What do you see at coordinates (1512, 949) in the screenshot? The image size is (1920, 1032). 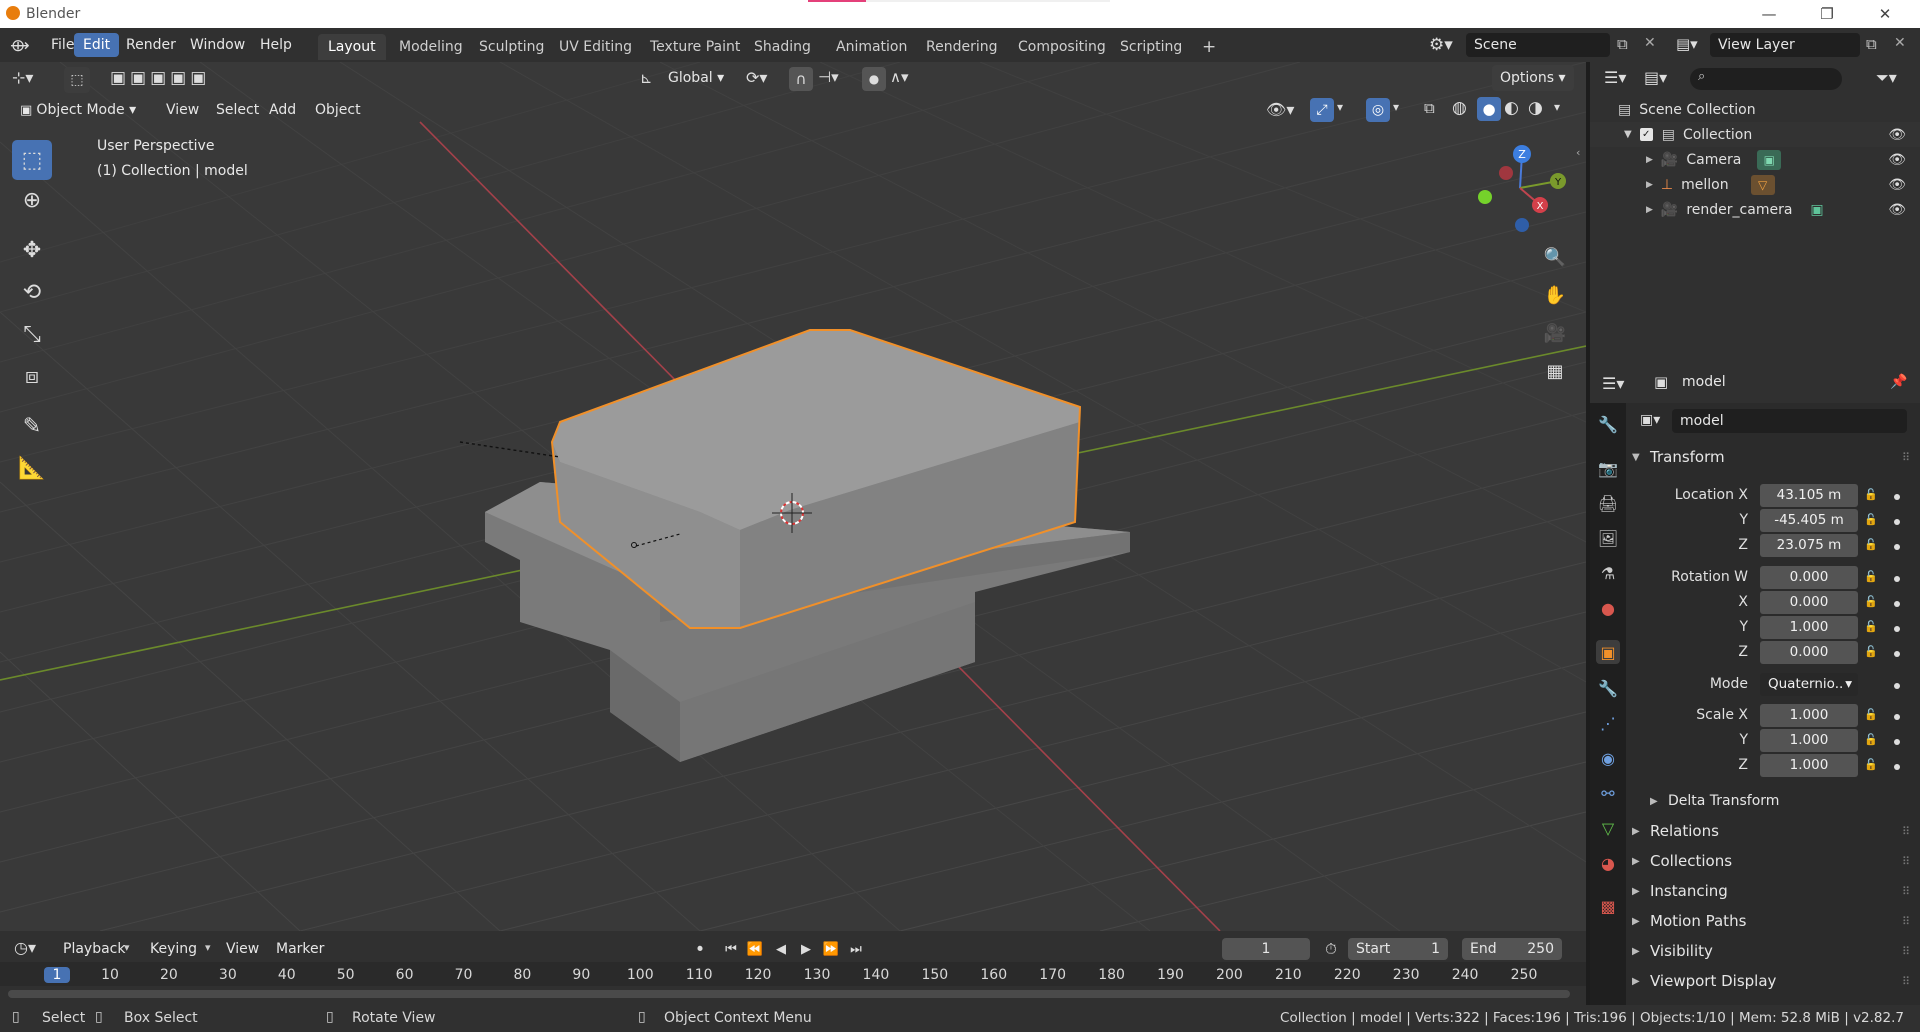 I see `end-frame-field: End 250` at bounding box center [1512, 949].